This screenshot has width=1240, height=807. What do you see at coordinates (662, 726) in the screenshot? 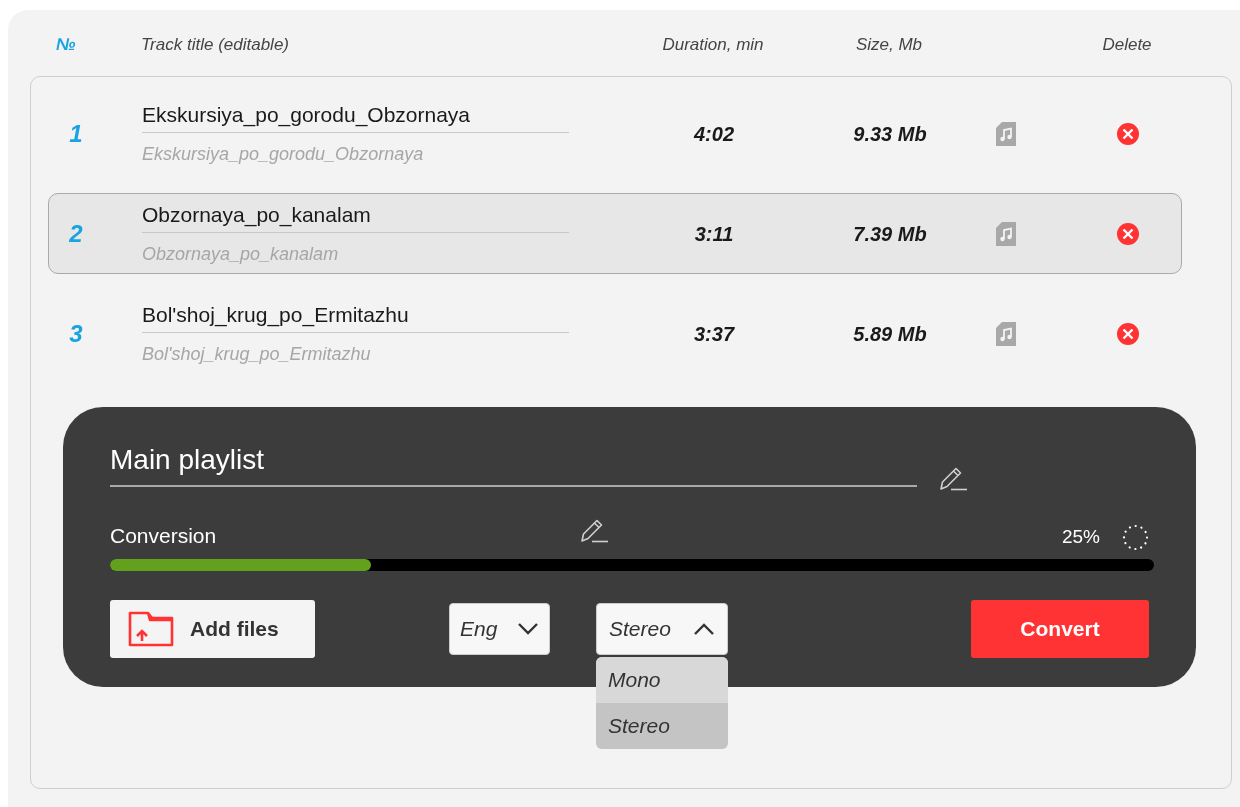
I see `dropdown-option: Stereo` at bounding box center [662, 726].